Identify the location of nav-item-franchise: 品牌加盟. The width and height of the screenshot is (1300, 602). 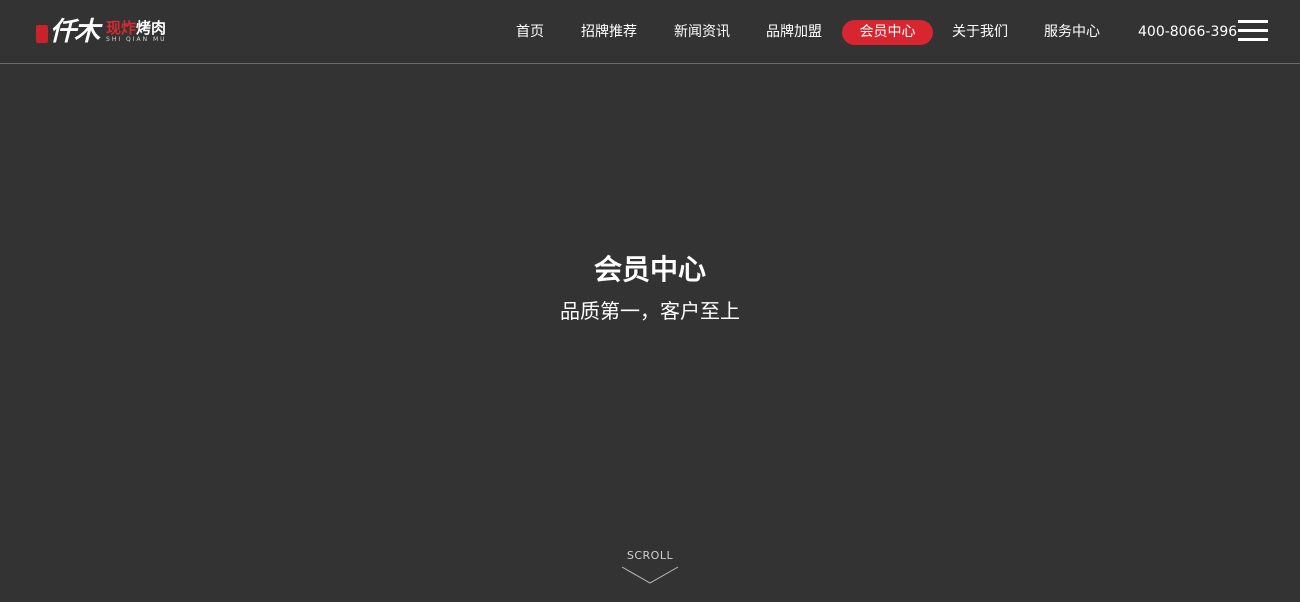
(794, 32).